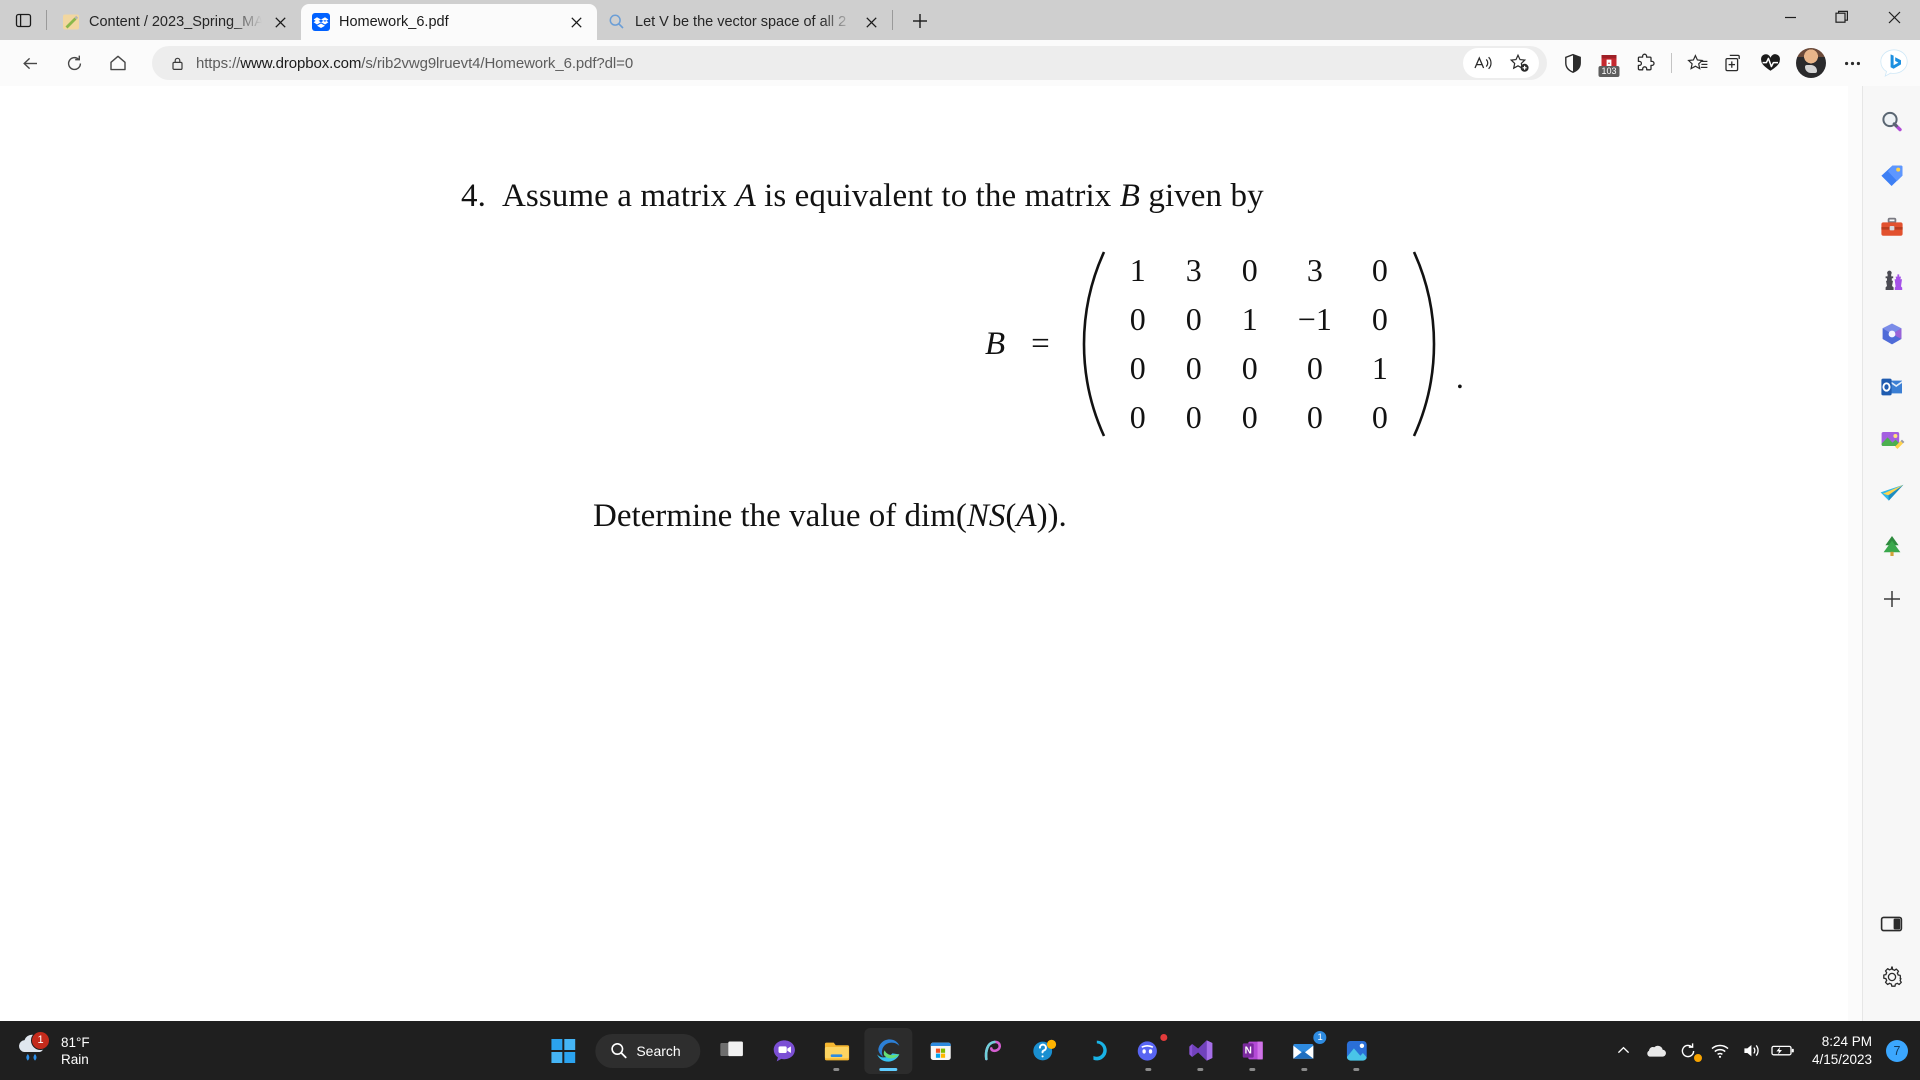  I want to click on file-explorer-icon, so click(837, 1051).